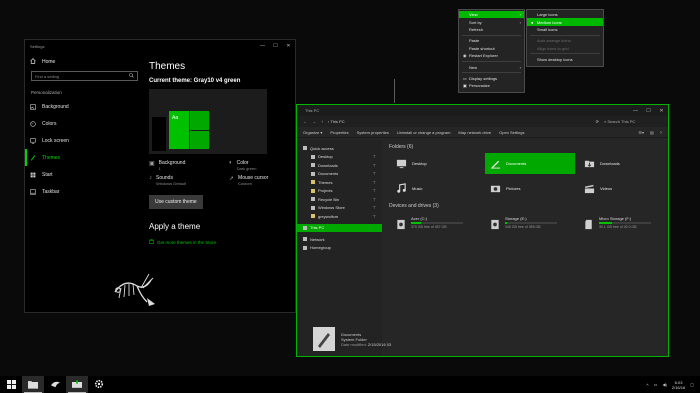 The width and height of the screenshot is (700, 393). Describe the element at coordinates (482, 110) in the screenshot. I see `explorer-titlebar: This PC — ☐ ✕` at that location.